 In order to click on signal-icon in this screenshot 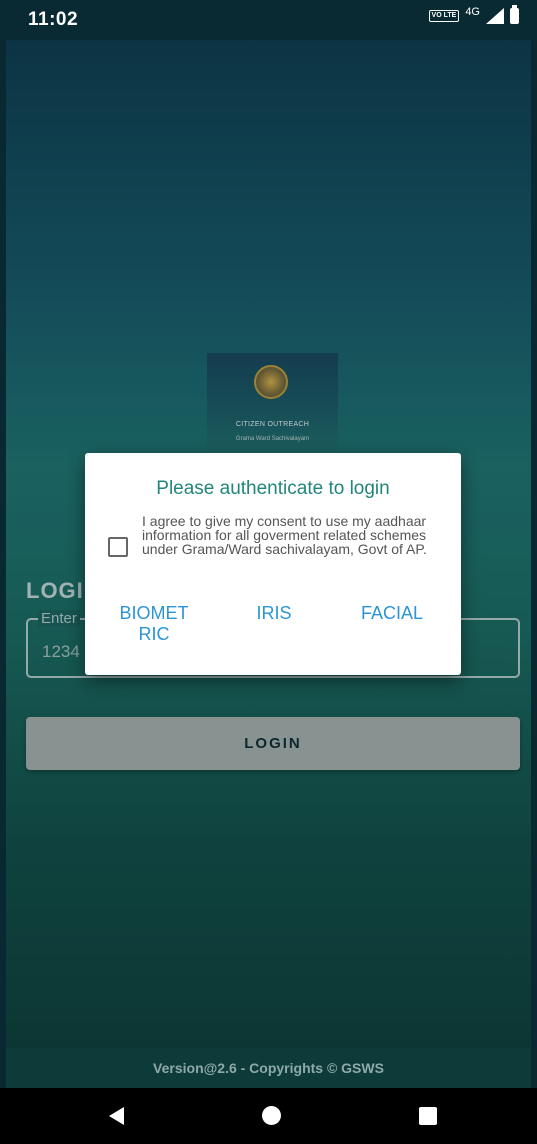, I will do `click(495, 16)`.